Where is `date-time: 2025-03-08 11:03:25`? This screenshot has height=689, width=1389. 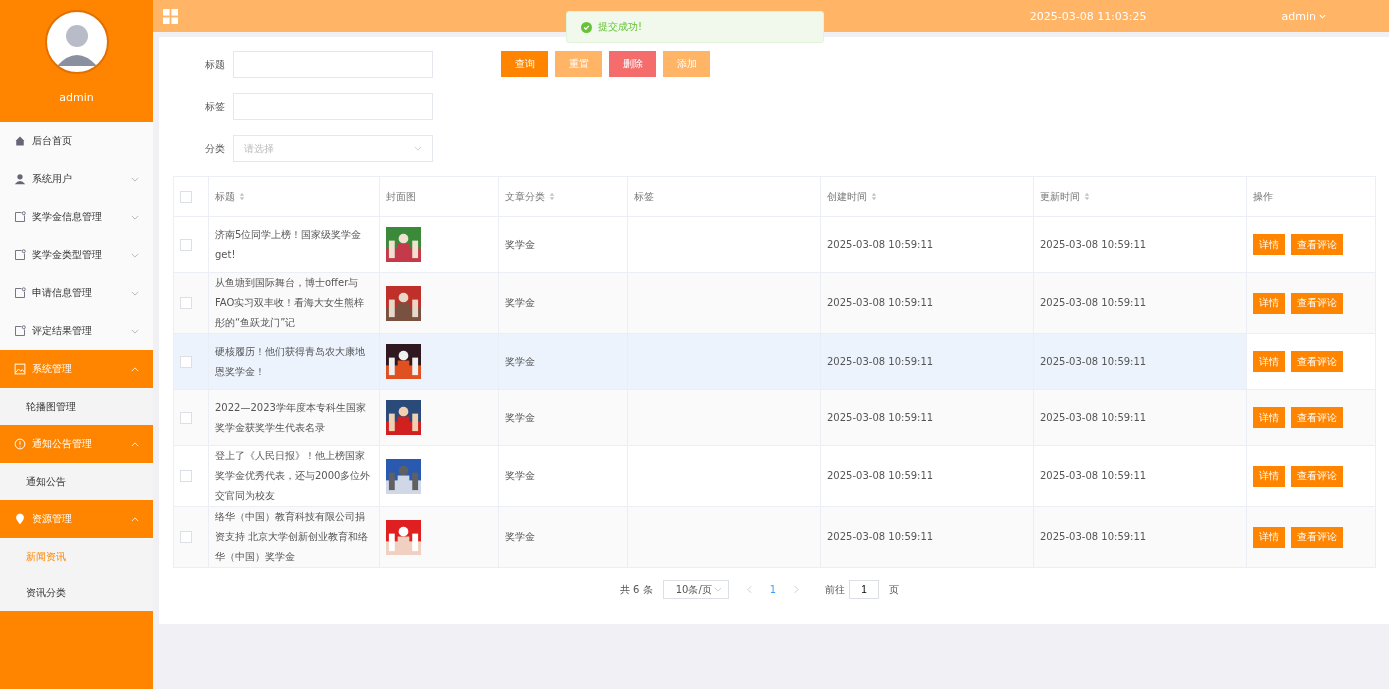
date-time: 2025-03-08 11:03:25 is located at coordinates (1088, 16).